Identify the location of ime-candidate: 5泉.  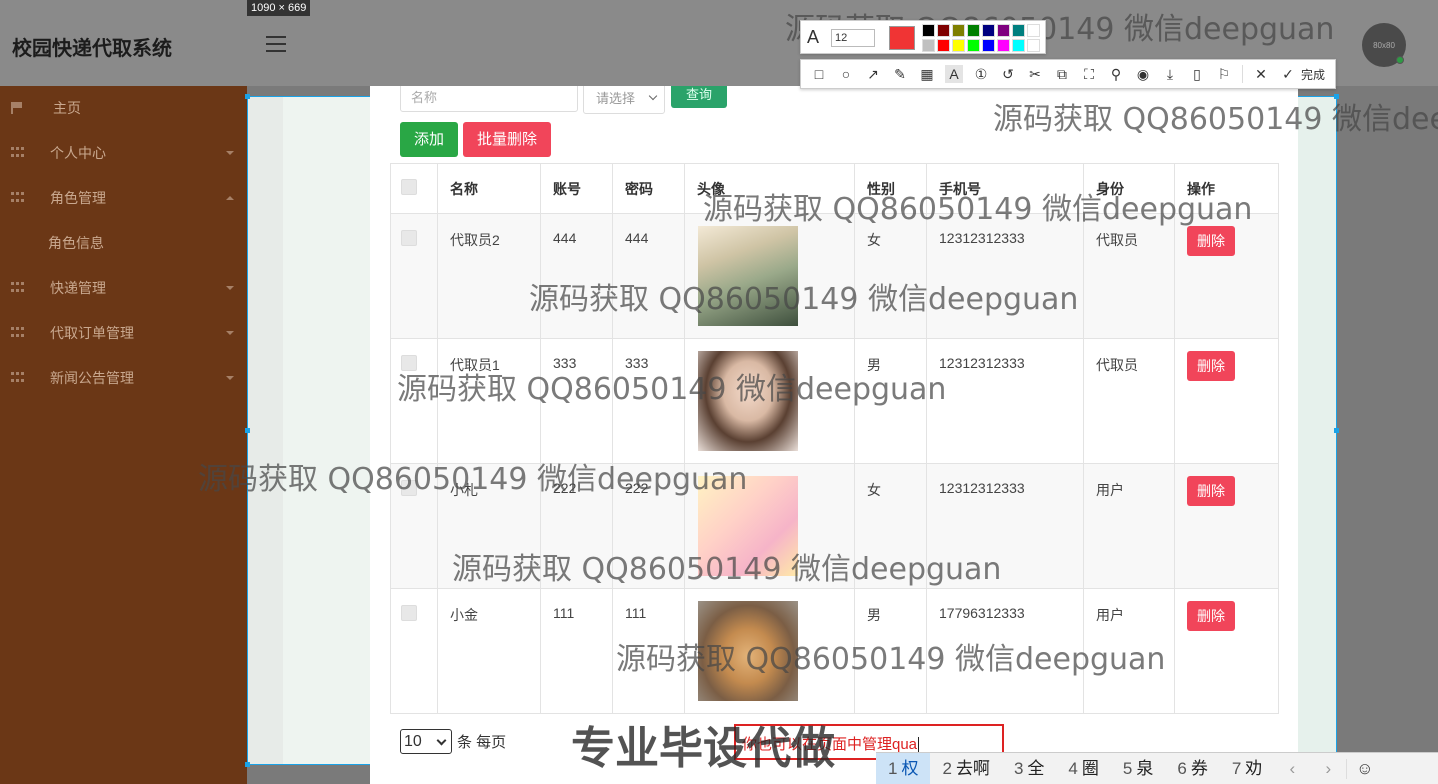
(1138, 768).